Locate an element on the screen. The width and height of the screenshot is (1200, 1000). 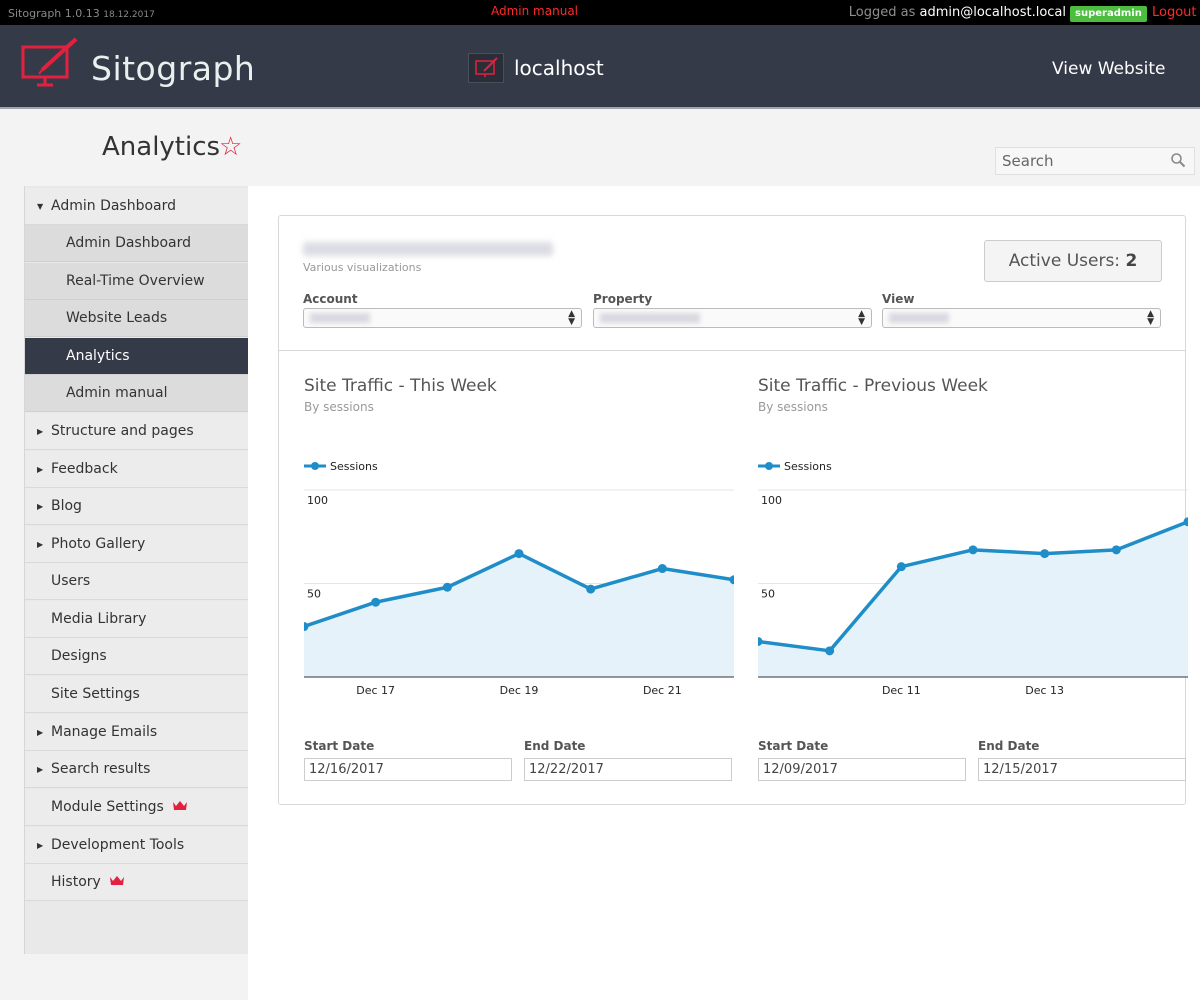
user-email: admin@localhost.local is located at coordinates (992, 12).